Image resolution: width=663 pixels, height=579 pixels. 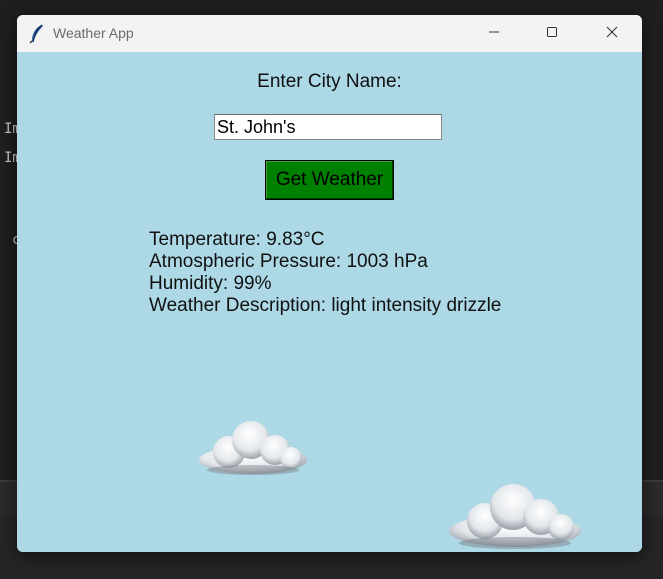 I want to click on humidity-text: Humidity: 99%, so click(x=210, y=283).